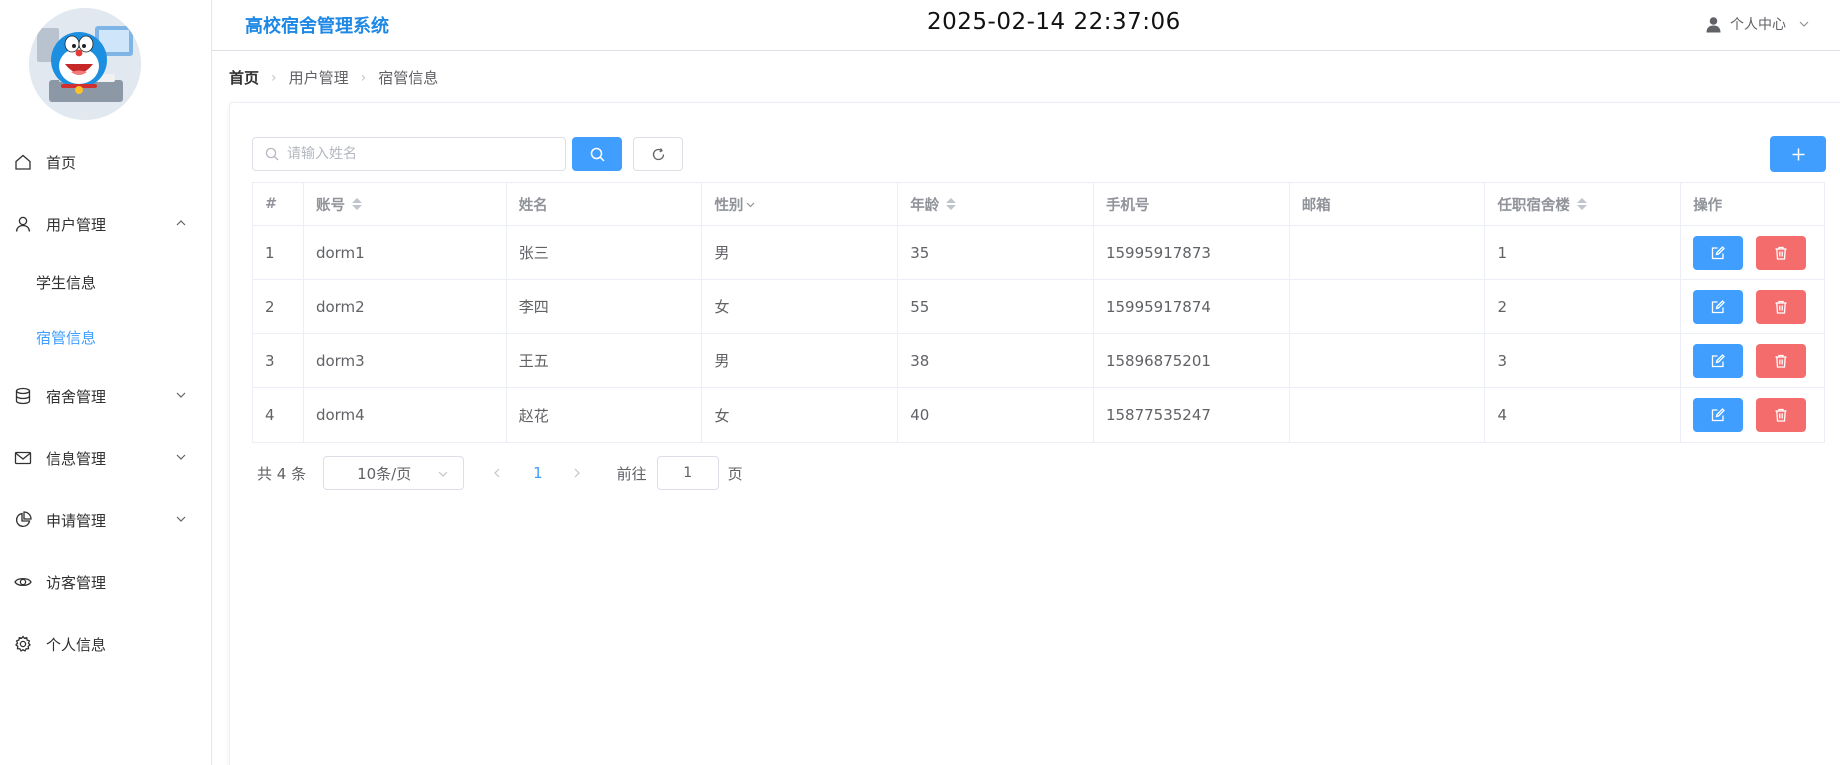  I want to click on eye-icon, so click(23, 582).